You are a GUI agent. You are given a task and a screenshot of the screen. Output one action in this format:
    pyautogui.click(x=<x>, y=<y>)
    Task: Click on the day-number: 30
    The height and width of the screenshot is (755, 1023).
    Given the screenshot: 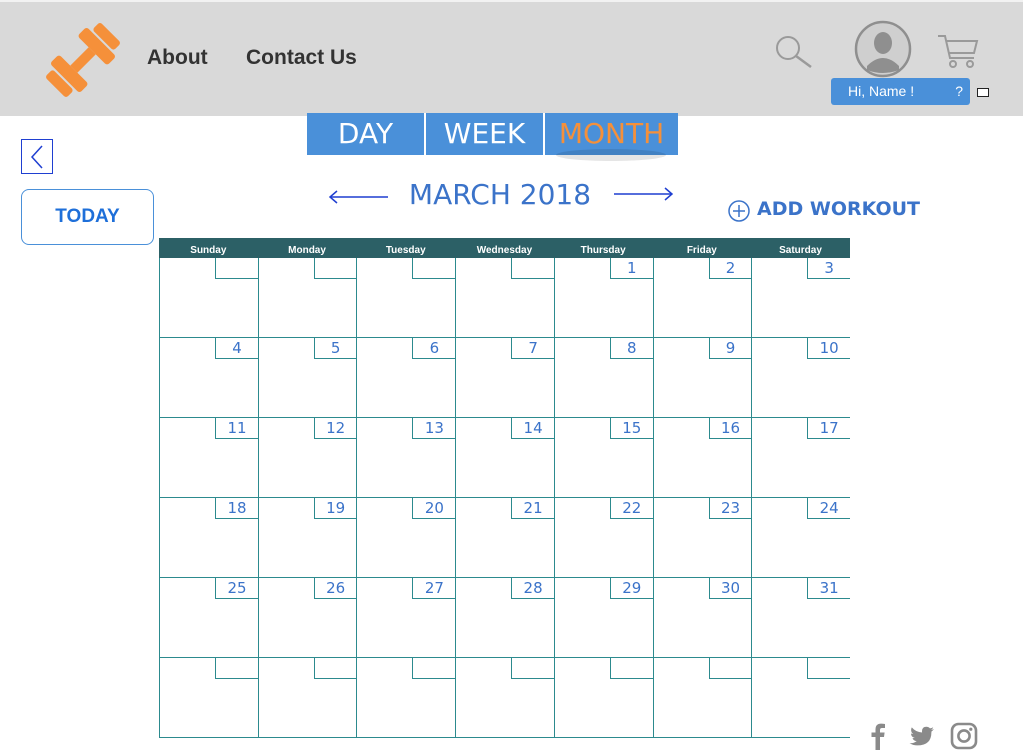 What is the action you would take?
    pyautogui.click(x=730, y=588)
    